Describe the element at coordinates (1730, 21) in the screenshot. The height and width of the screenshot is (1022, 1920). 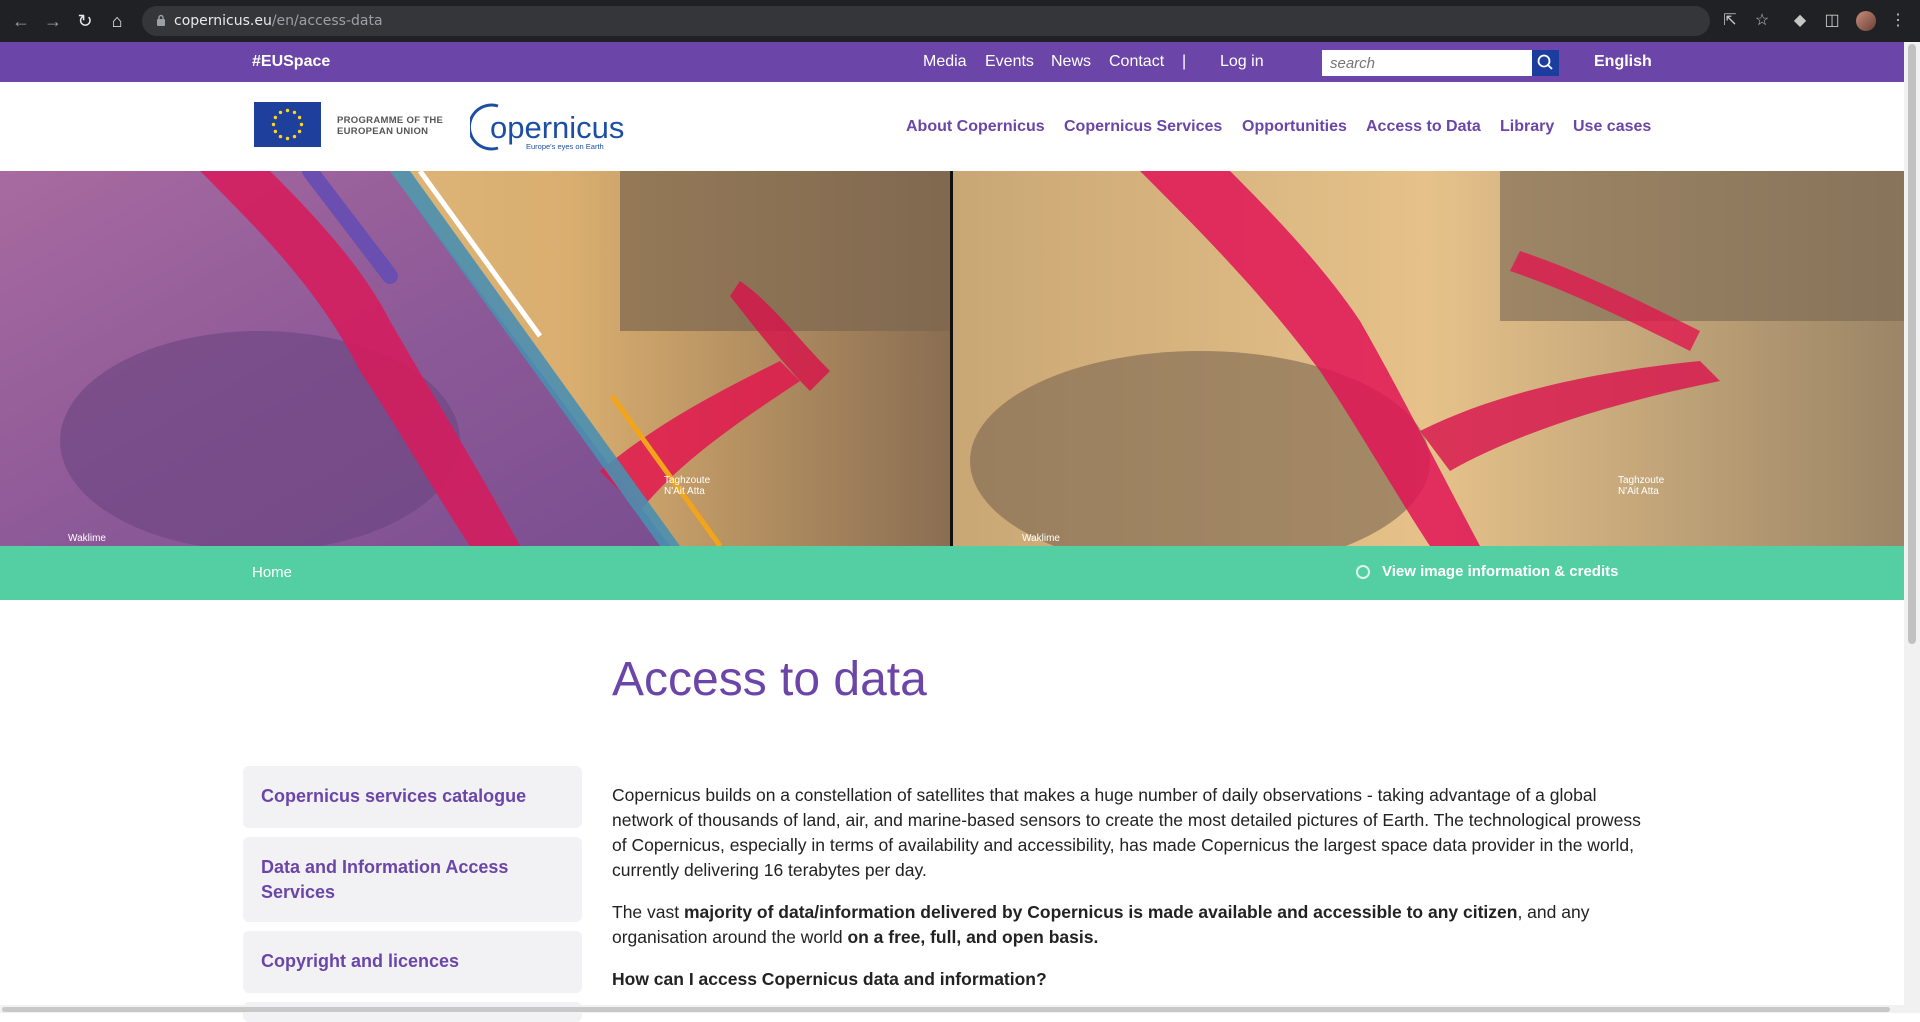
I see `share-icon: ⇱` at that location.